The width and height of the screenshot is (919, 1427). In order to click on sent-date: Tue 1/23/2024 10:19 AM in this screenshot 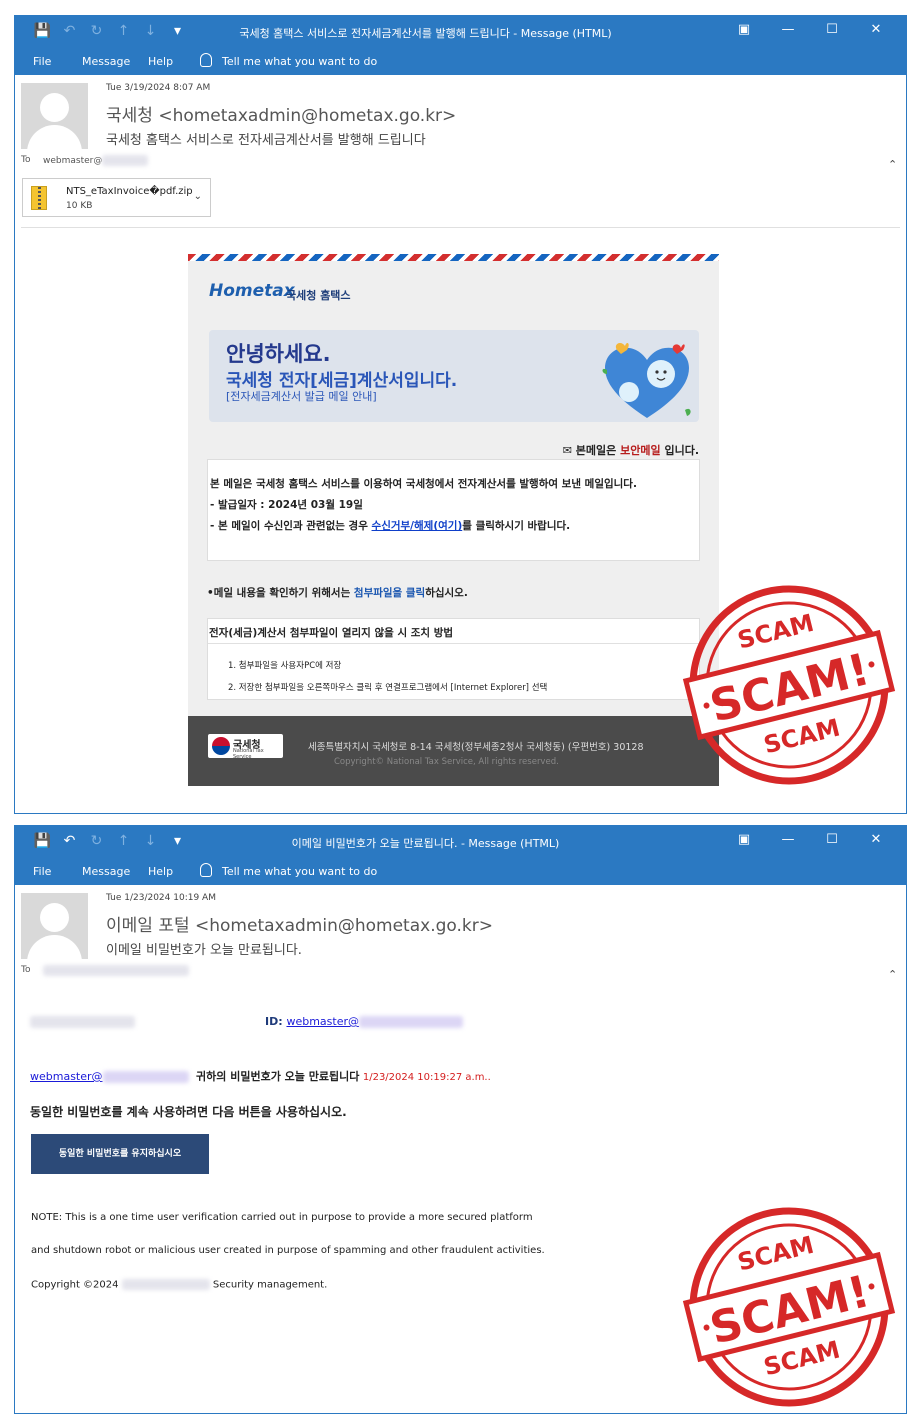, I will do `click(161, 898)`.